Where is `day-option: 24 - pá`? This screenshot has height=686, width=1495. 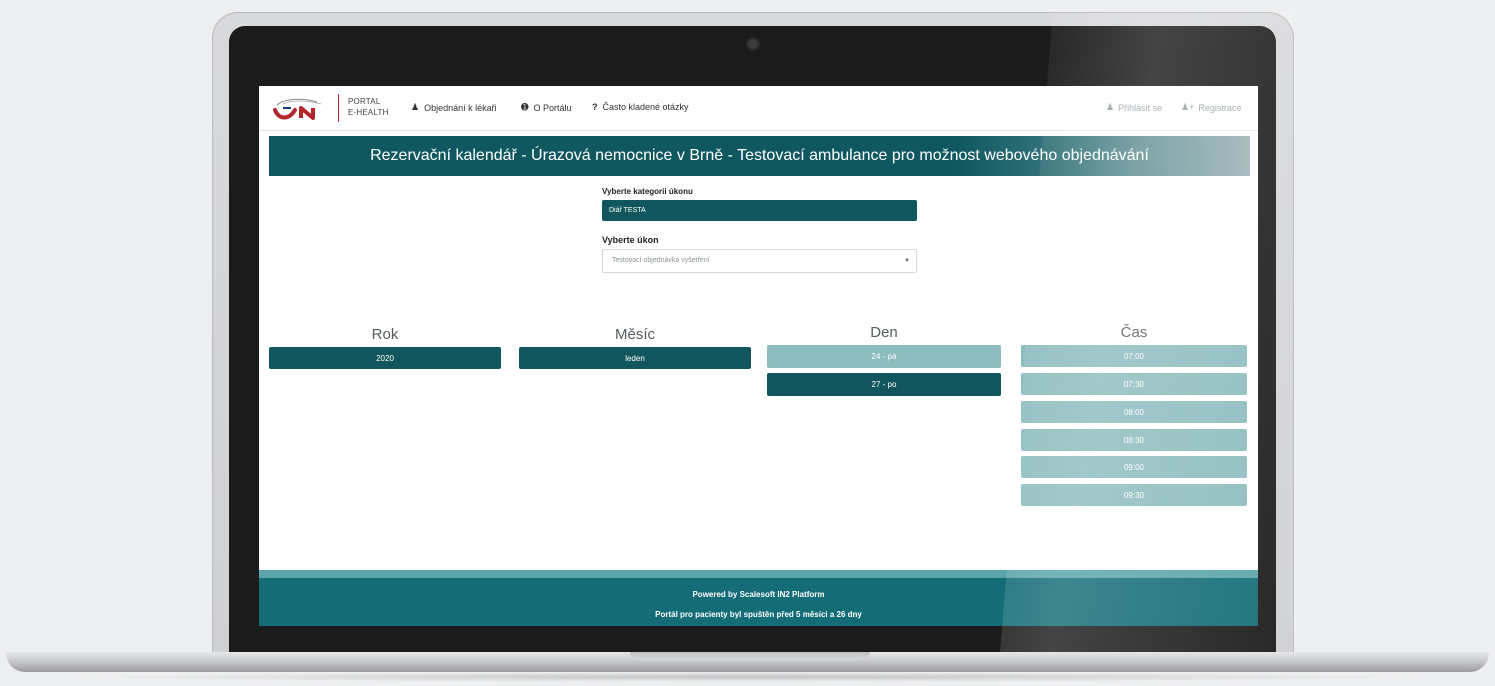
day-option: 24 - pá is located at coordinates (884, 356).